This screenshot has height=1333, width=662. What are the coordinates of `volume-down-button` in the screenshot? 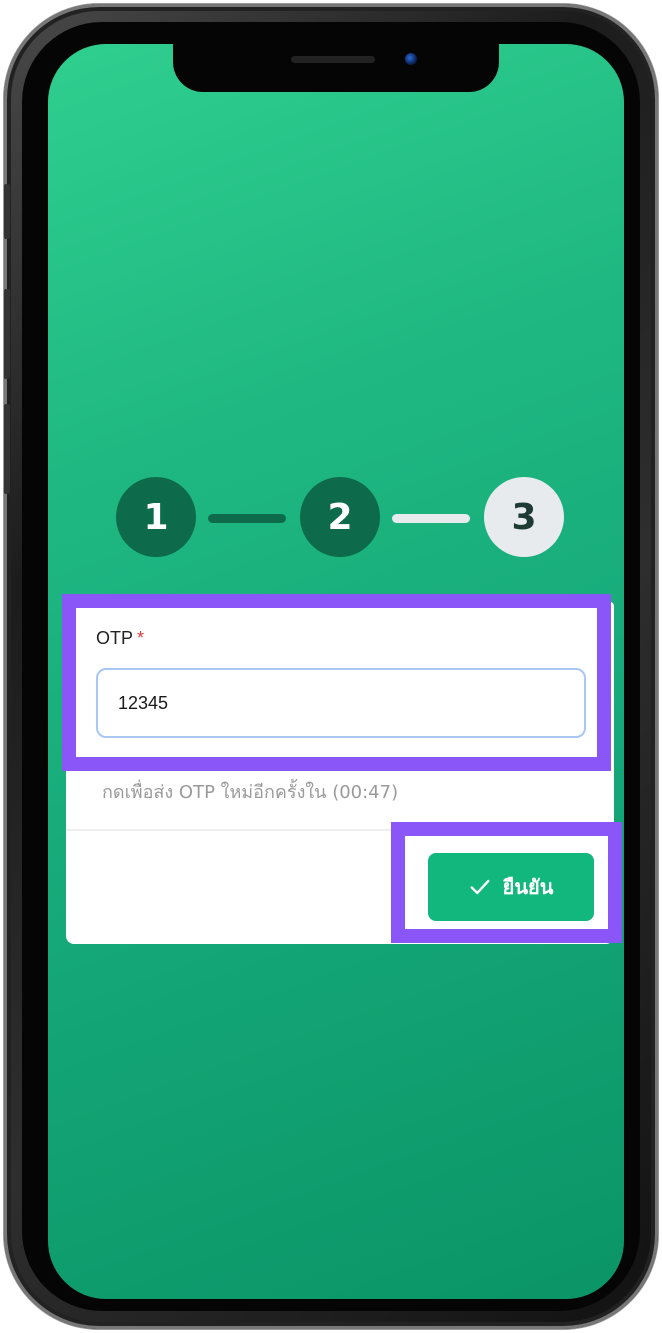 It's located at (7, 449).